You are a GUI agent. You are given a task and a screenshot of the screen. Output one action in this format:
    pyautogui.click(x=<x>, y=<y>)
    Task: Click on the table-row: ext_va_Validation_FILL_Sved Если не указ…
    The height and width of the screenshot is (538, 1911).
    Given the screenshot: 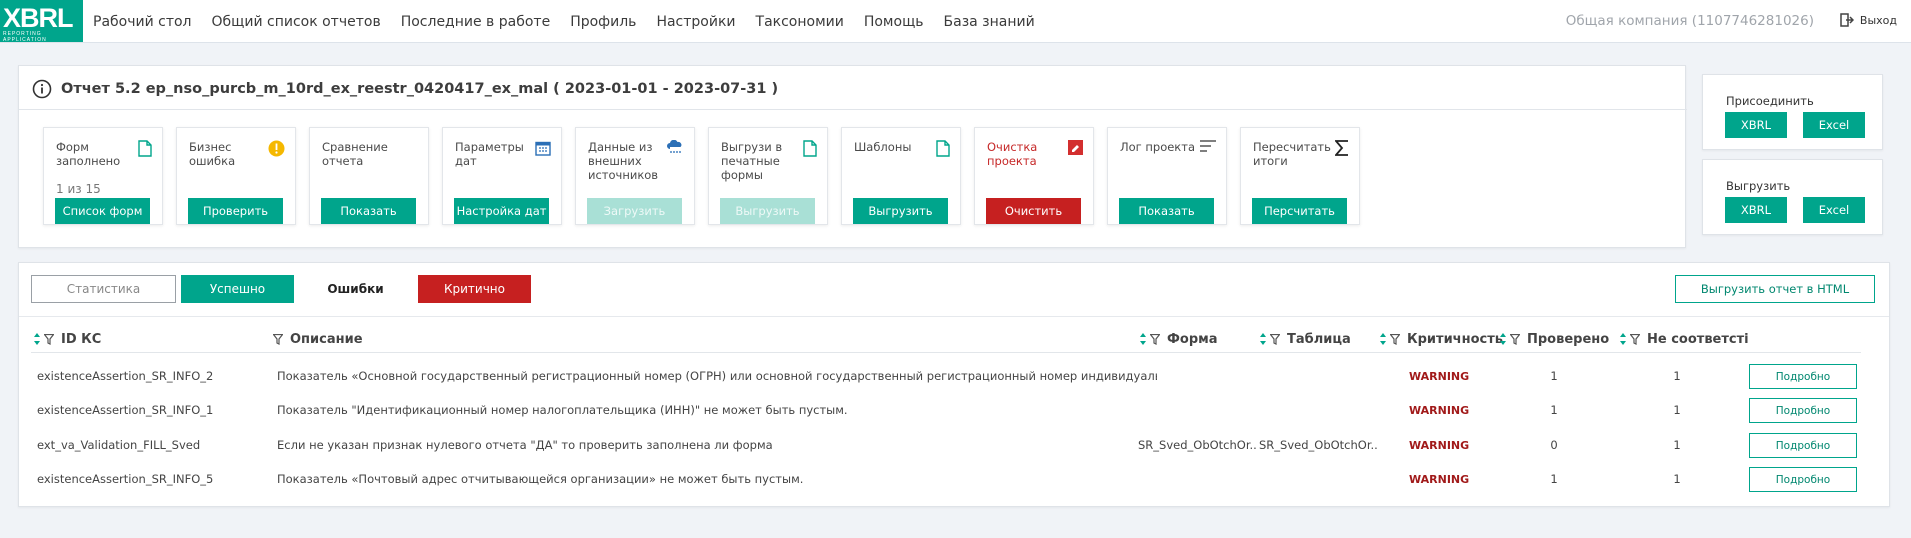 What is the action you would take?
    pyautogui.click(x=938, y=445)
    